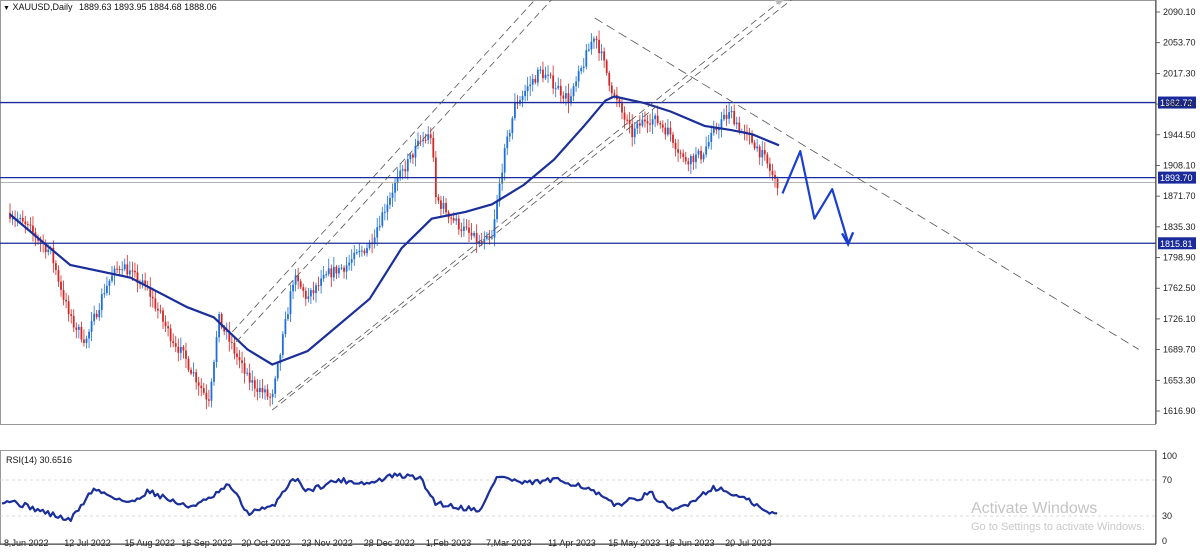 The height and width of the screenshot is (552, 1200). Describe the element at coordinates (1058, 527) in the screenshot. I see `watermark-subtitle: Go to Settings to activate Windows.` at that location.